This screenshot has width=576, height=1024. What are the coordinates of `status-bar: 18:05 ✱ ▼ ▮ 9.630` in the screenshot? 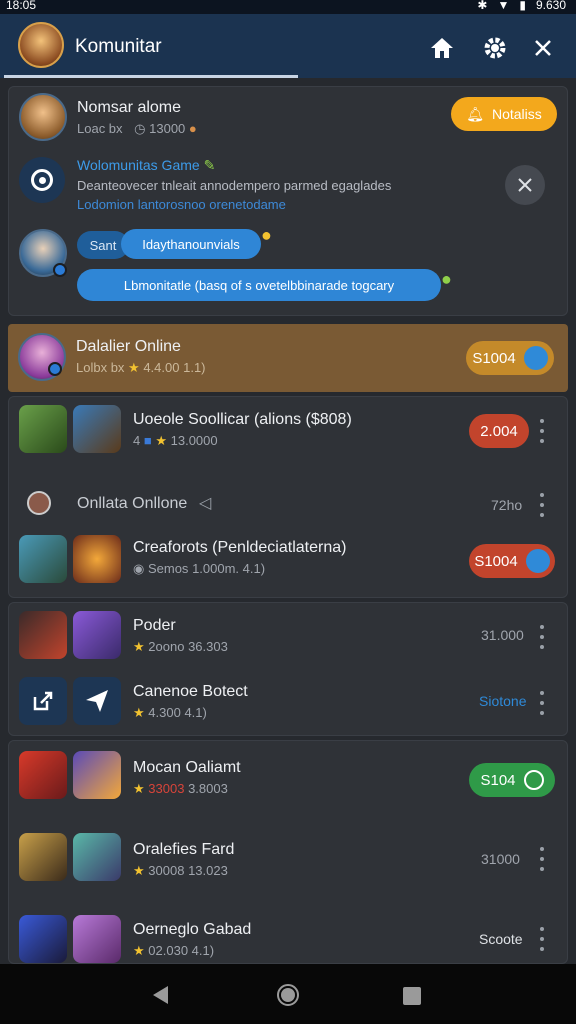 It's located at (288, 7).